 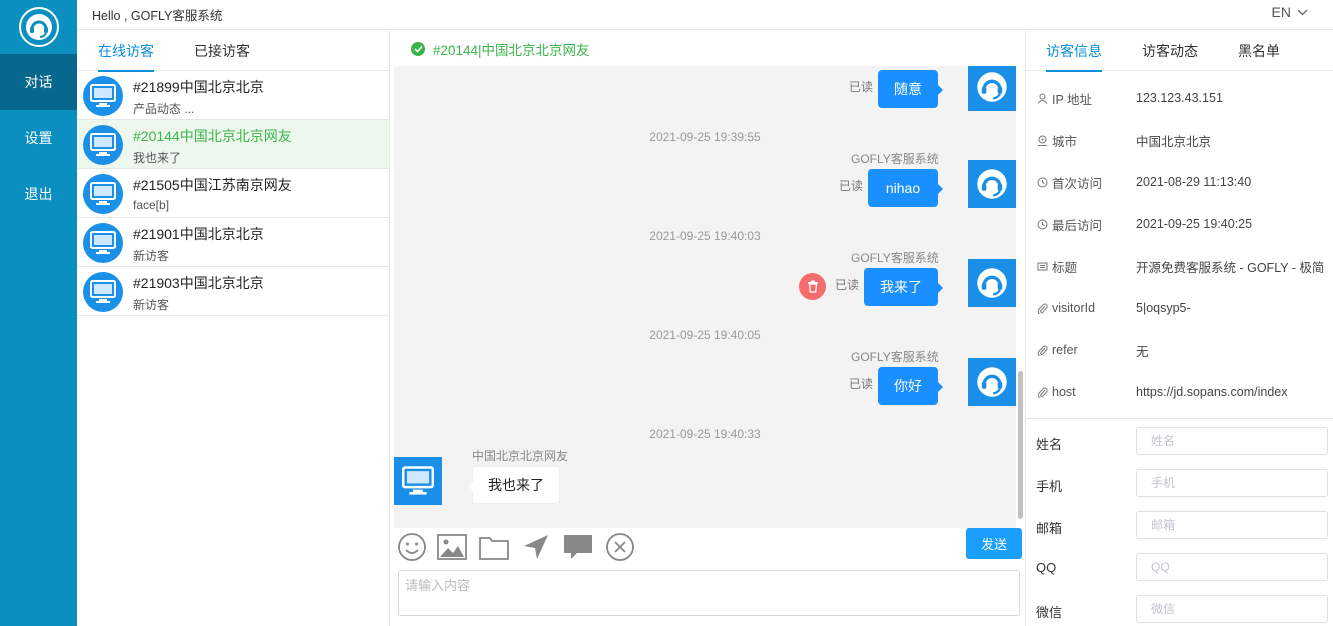 I want to click on emoji-button, so click(x=412, y=547).